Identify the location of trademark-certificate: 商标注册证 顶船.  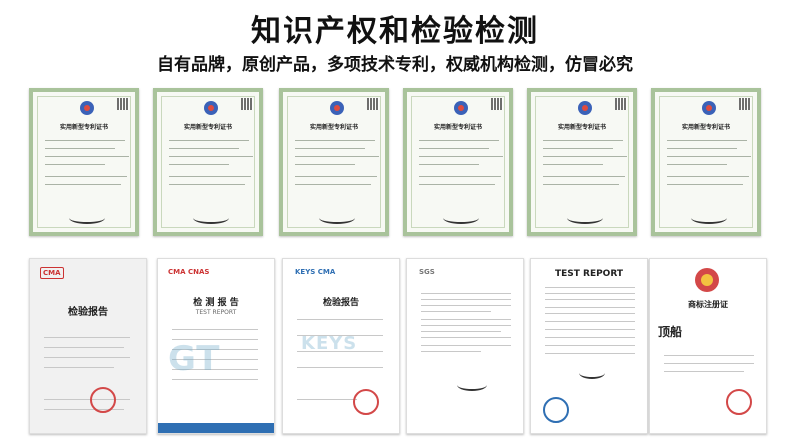
(708, 346).